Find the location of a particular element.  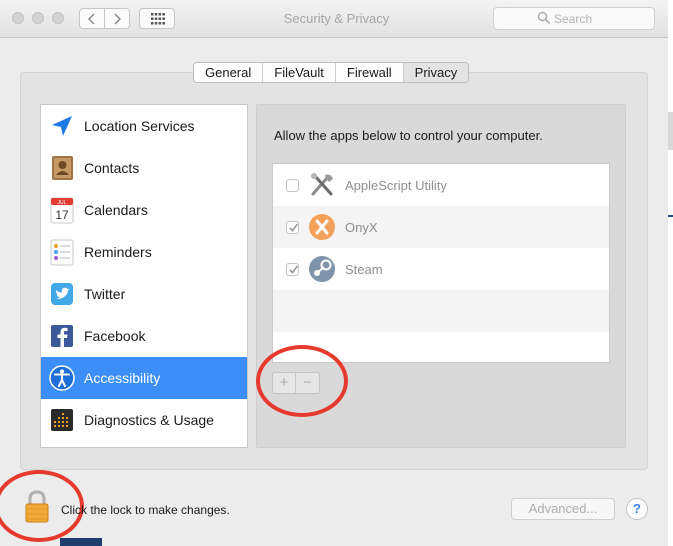

sidebar-item-accessibility: Accessibility is located at coordinates (144, 378).